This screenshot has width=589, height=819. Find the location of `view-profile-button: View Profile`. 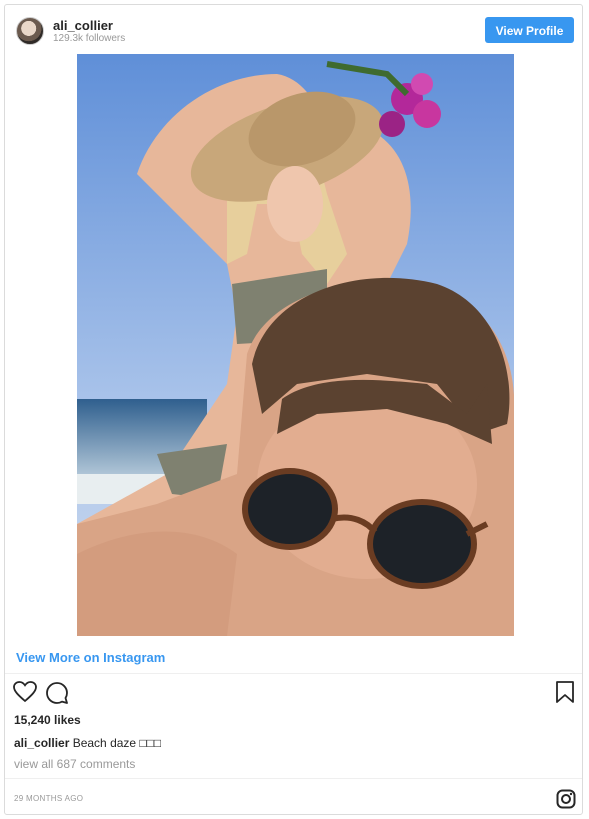

view-profile-button: View Profile is located at coordinates (529, 30).